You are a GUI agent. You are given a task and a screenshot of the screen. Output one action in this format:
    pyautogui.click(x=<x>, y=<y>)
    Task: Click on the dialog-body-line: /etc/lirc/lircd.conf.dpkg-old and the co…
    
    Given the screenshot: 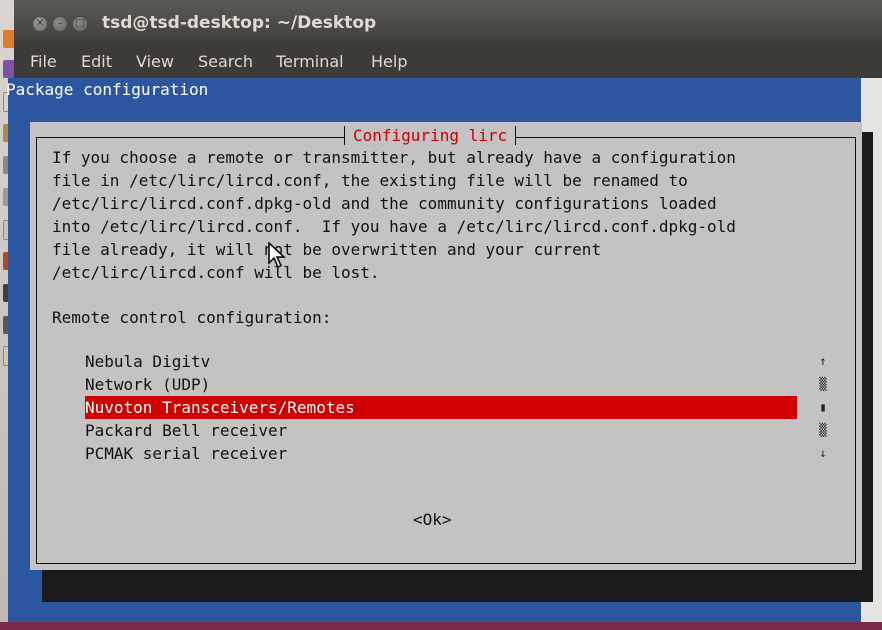 What is the action you would take?
    pyautogui.click(x=384, y=203)
    